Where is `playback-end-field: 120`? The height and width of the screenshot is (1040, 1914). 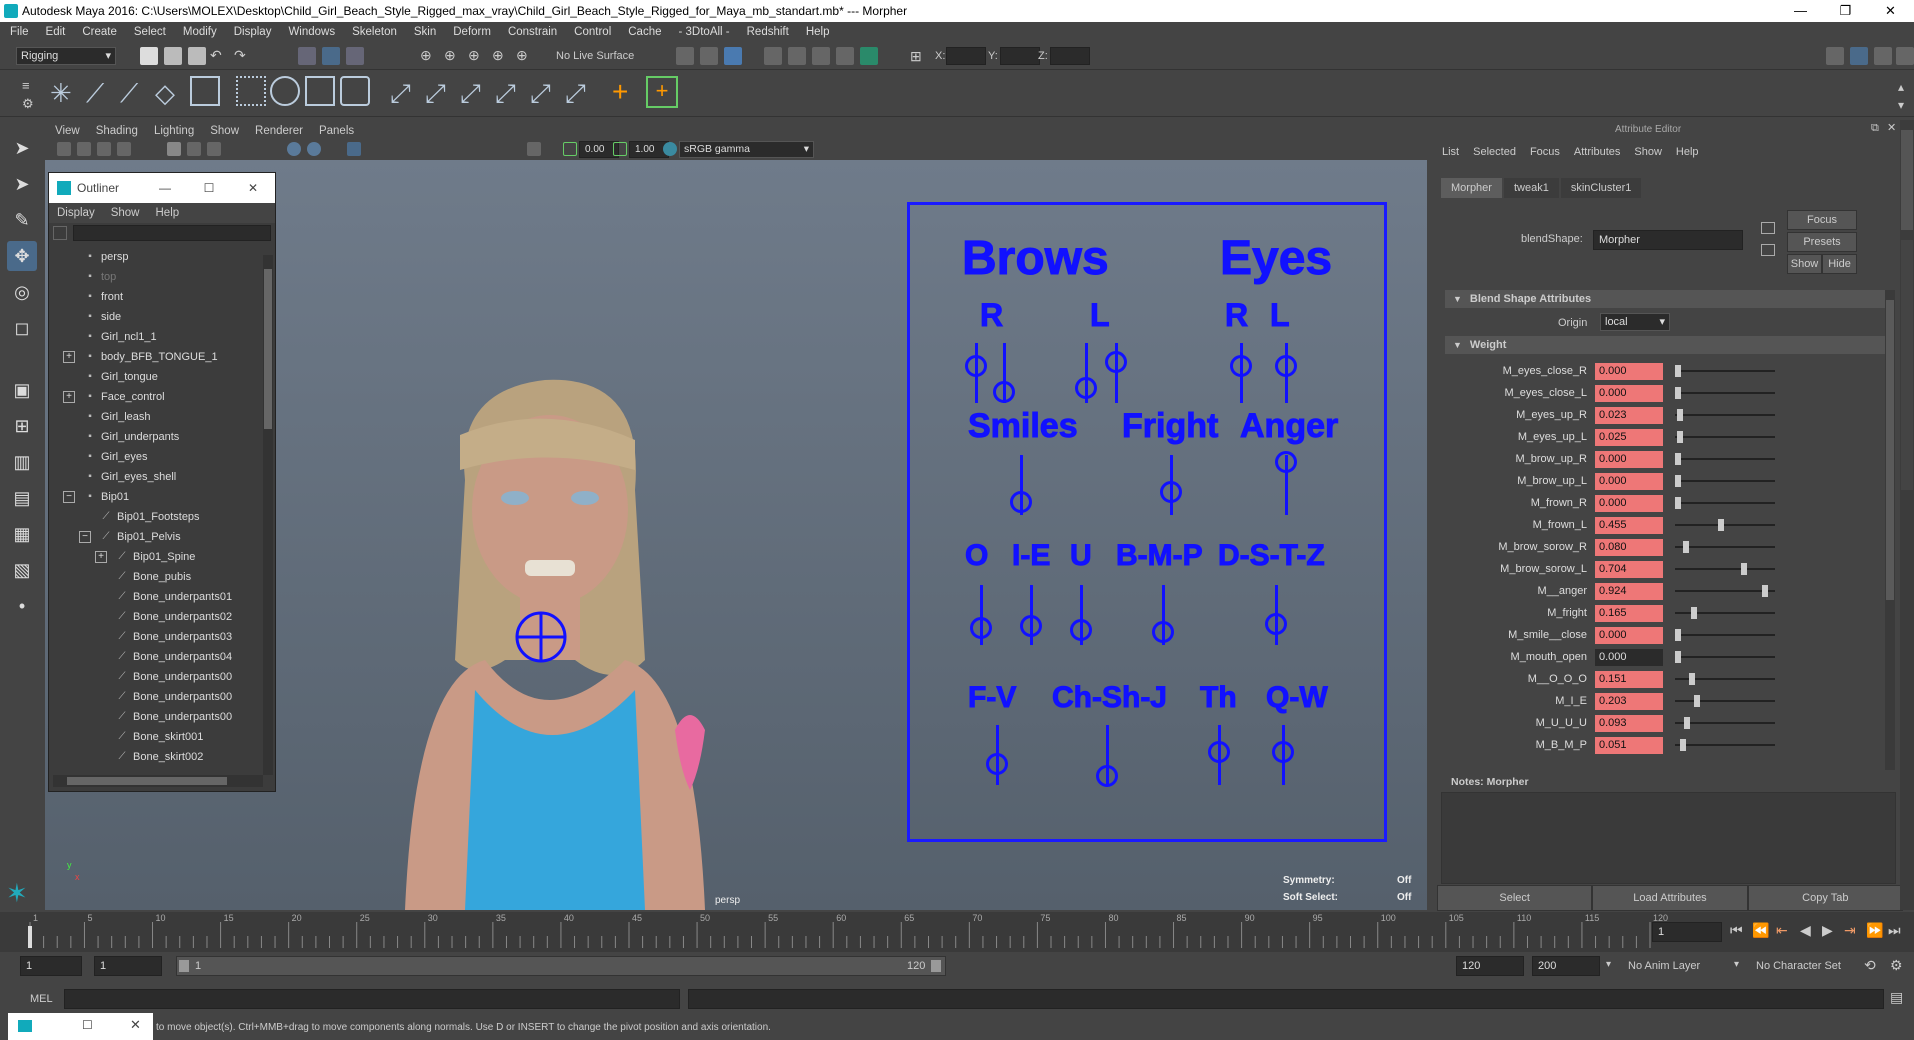
playback-end-field: 120 is located at coordinates (1490, 966).